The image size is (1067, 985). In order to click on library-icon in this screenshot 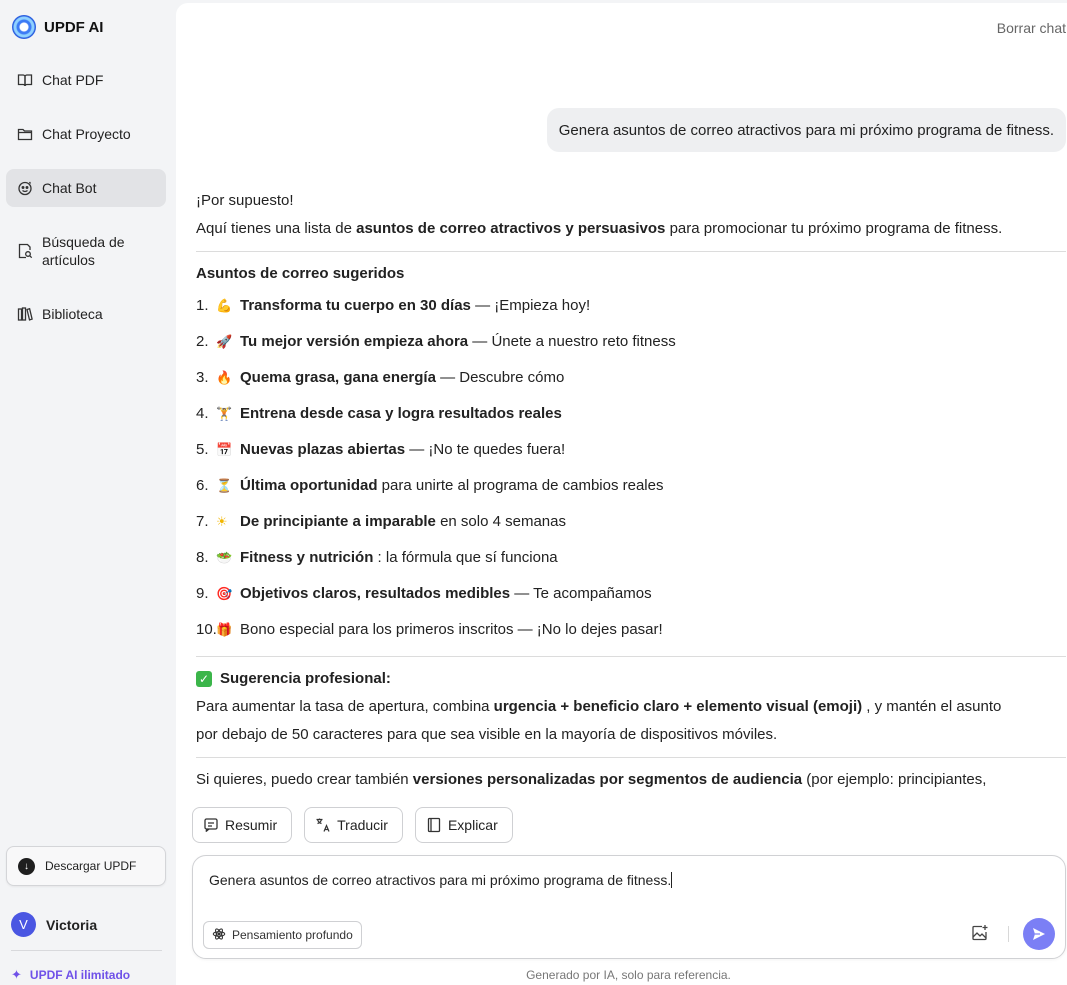, I will do `click(25, 314)`.